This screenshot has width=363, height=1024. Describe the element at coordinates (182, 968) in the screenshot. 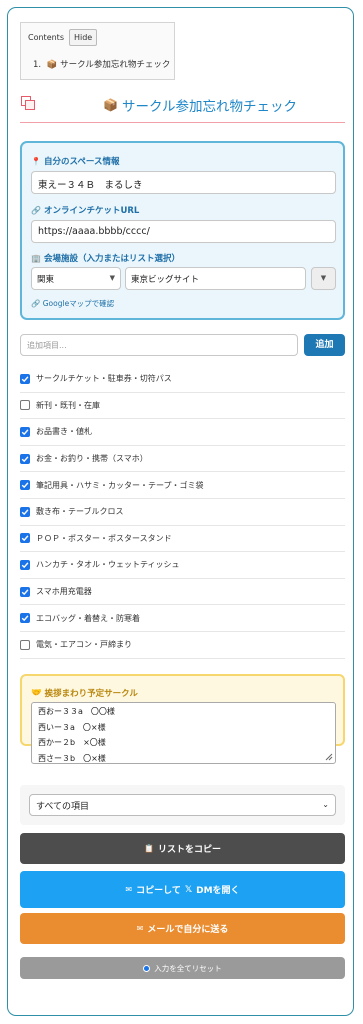

I see `reset-all-button: 入力を全てリセット` at that location.